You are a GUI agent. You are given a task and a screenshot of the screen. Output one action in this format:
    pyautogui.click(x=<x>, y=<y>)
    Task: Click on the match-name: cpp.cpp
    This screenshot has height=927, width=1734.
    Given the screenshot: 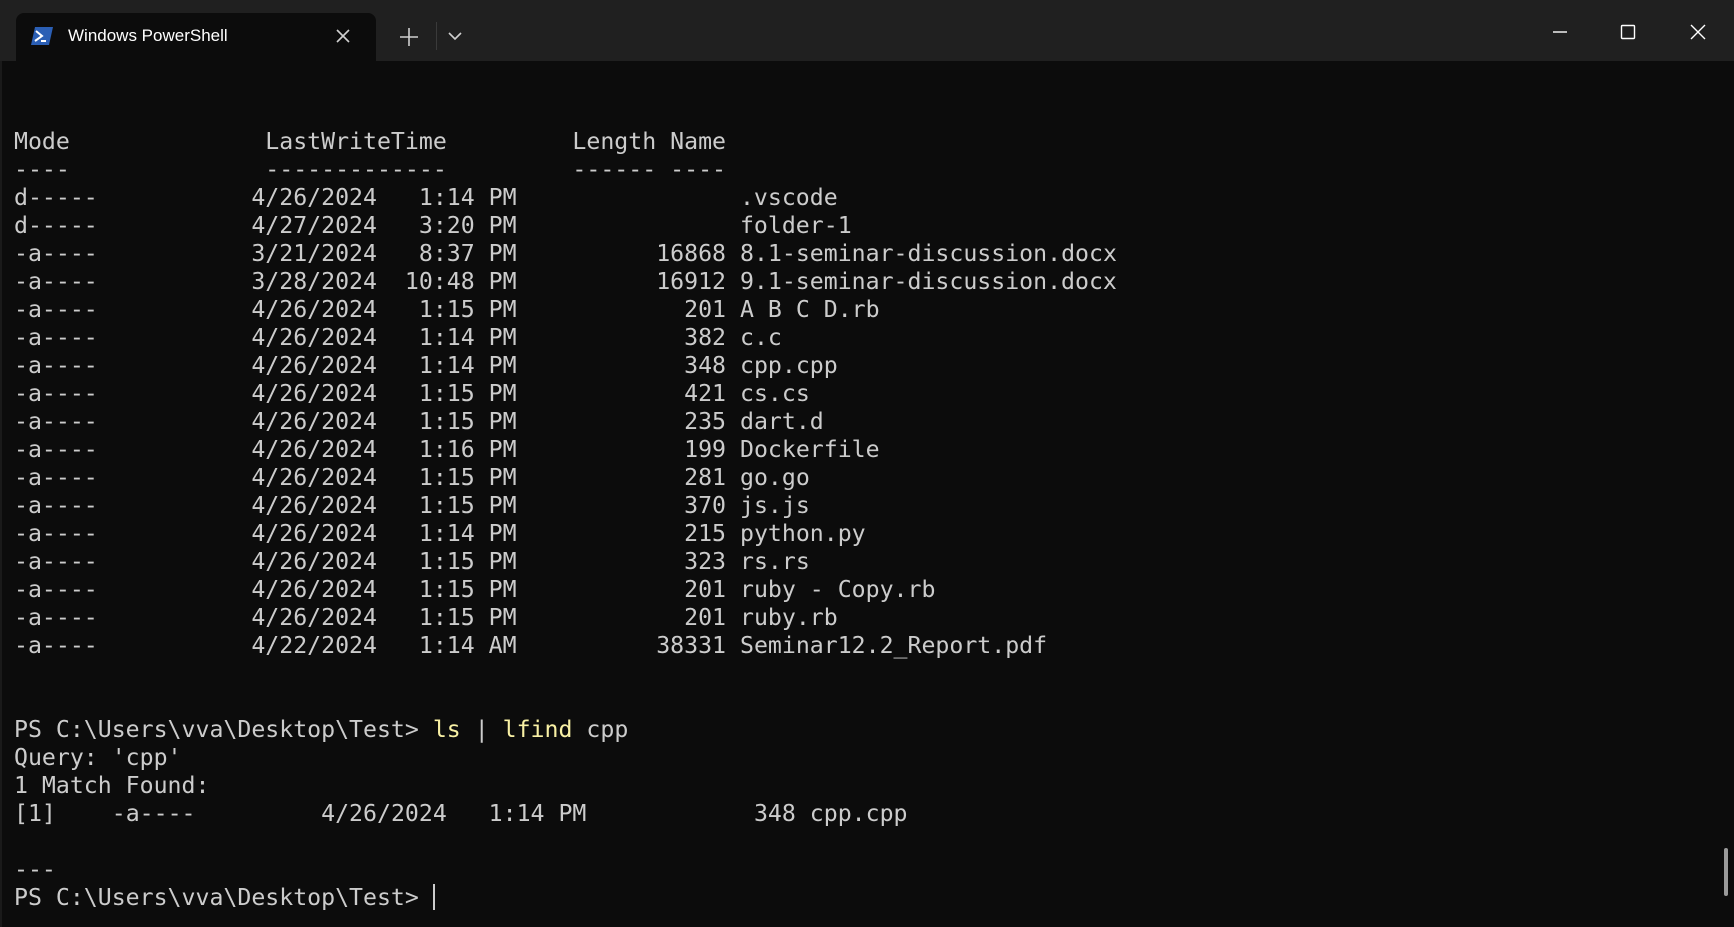 What is the action you would take?
    pyautogui.click(x=858, y=813)
    